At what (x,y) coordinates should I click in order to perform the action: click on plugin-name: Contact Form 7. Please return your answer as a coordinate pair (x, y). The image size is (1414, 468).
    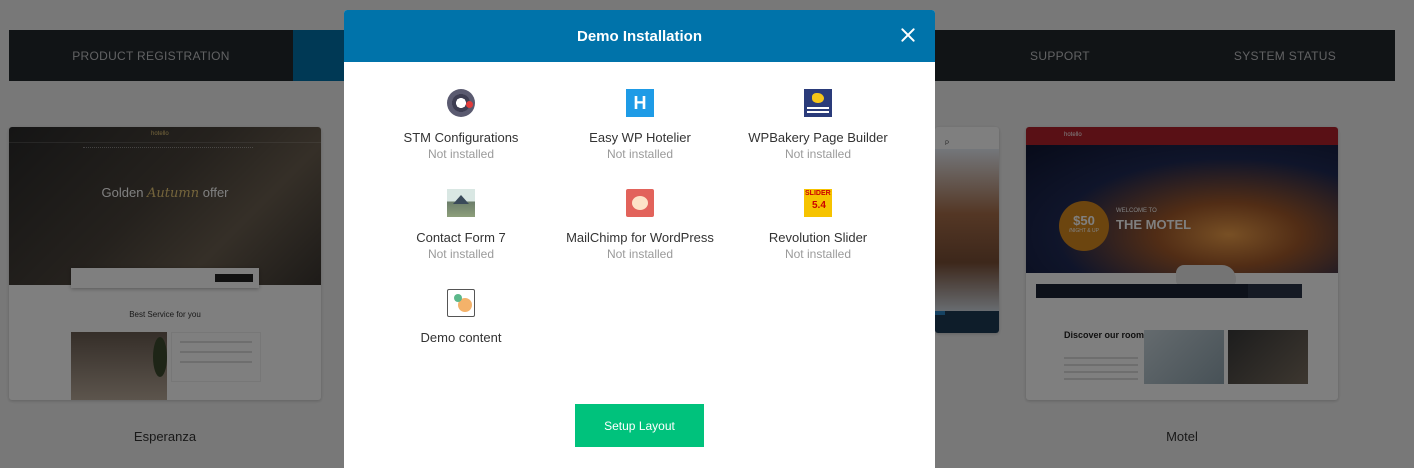
    Looking at the image, I should click on (461, 237).